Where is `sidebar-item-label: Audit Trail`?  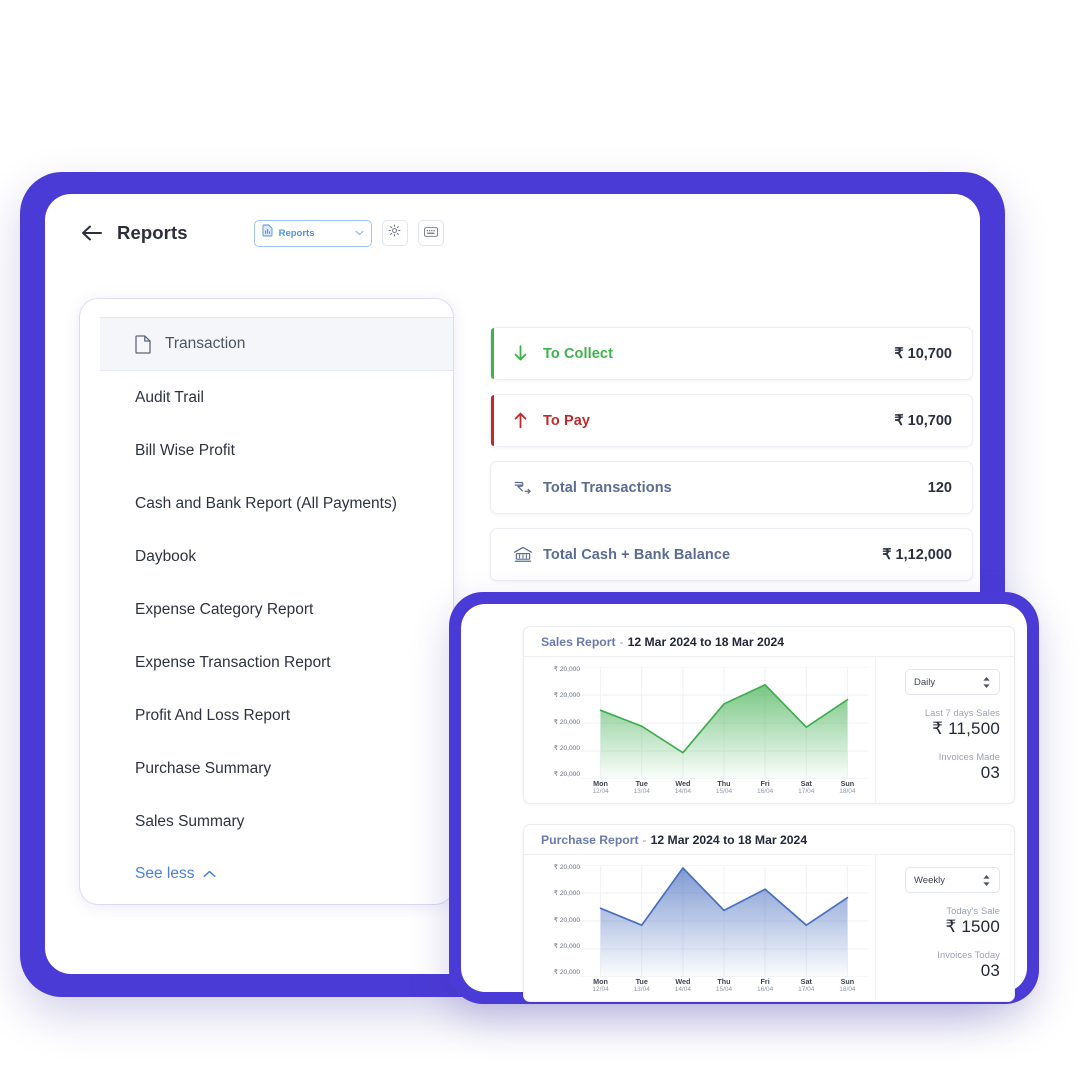
sidebar-item-label: Audit Trail is located at coordinates (169, 397).